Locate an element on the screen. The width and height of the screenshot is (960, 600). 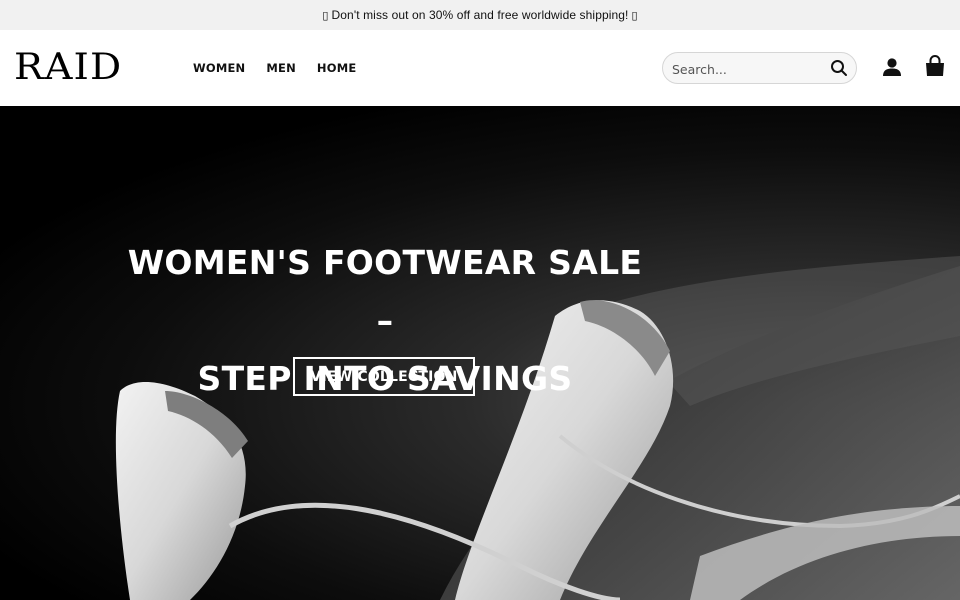
nav-item-home: HOME is located at coordinates (337, 68).